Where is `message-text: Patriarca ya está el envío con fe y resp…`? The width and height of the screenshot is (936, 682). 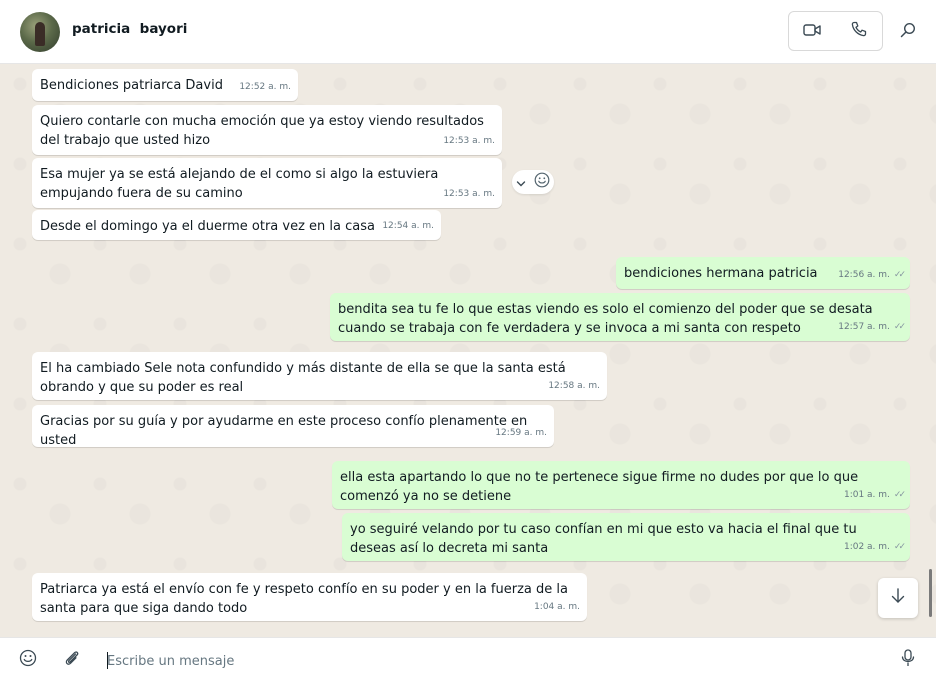
message-text: Patriarca ya está el envío con fe y resp… is located at coordinates (304, 599).